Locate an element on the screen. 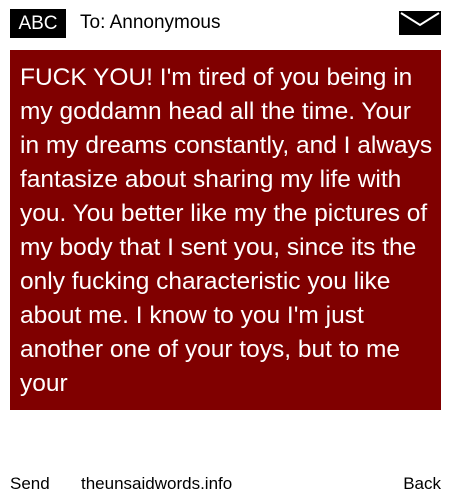  envelope-icon is located at coordinates (420, 23).